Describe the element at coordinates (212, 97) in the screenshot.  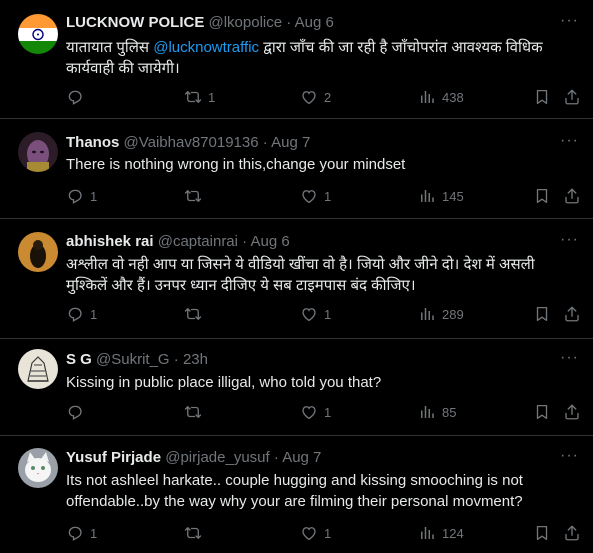
I see `retweet-count: 1` at that location.